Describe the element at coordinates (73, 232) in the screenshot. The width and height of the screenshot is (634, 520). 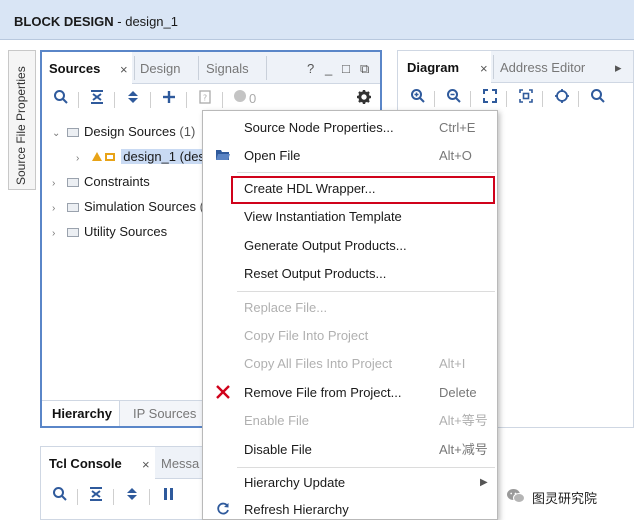
I see `folder-icon` at that location.